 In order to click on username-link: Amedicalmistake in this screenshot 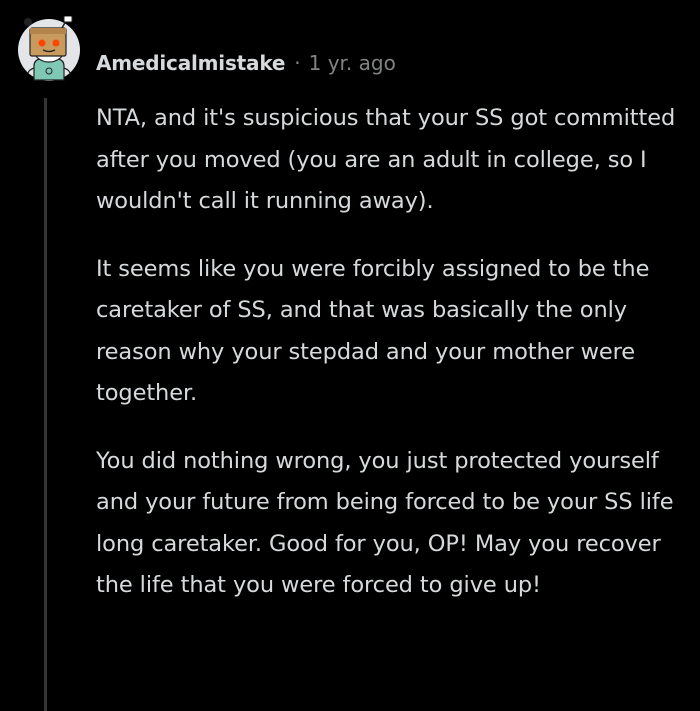, I will do `click(190, 63)`.